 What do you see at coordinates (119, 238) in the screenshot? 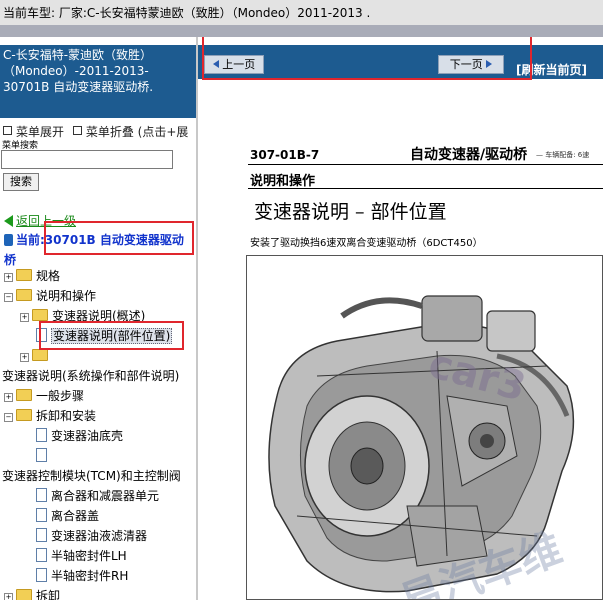
I see `current-highlight-box` at bounding box center [119, 238].